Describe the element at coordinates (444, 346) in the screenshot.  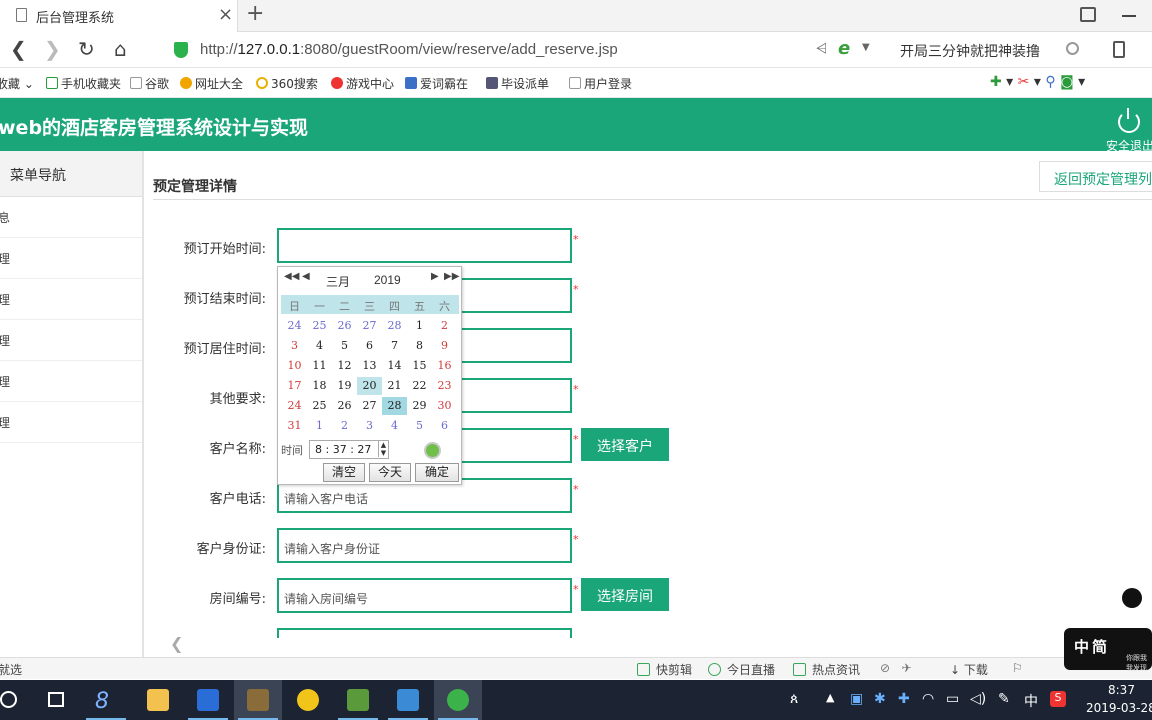
I see `calendar-day: 9` at that location.